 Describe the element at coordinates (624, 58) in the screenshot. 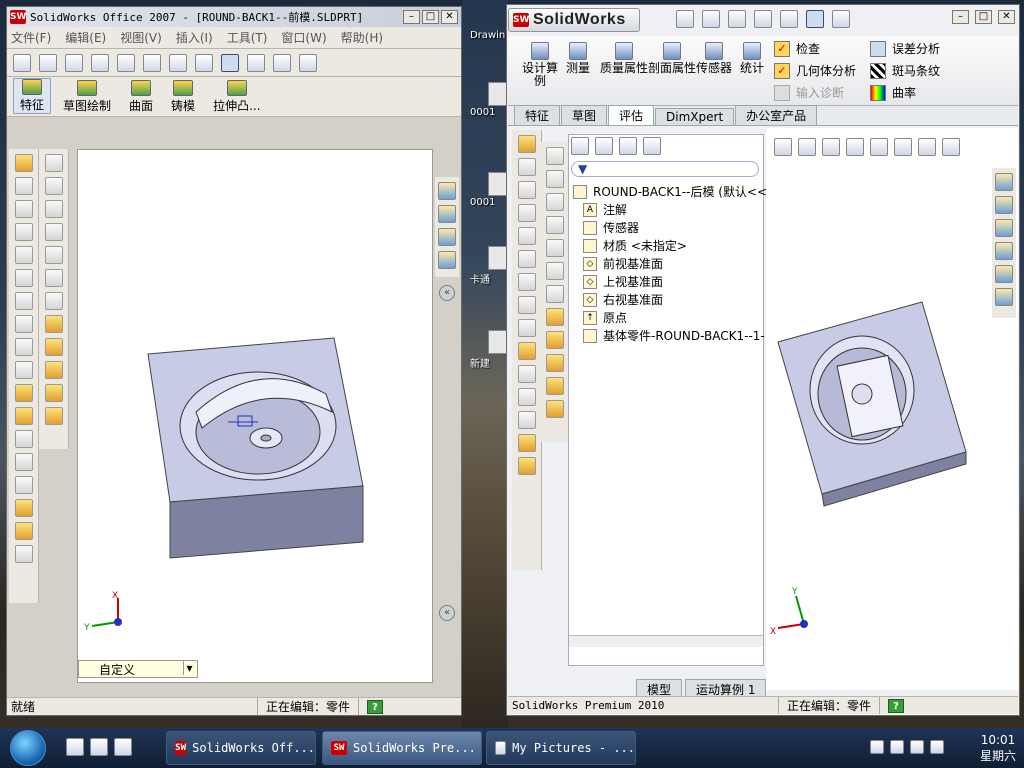

I see `mass-properties-button: 质量属性` at that location.